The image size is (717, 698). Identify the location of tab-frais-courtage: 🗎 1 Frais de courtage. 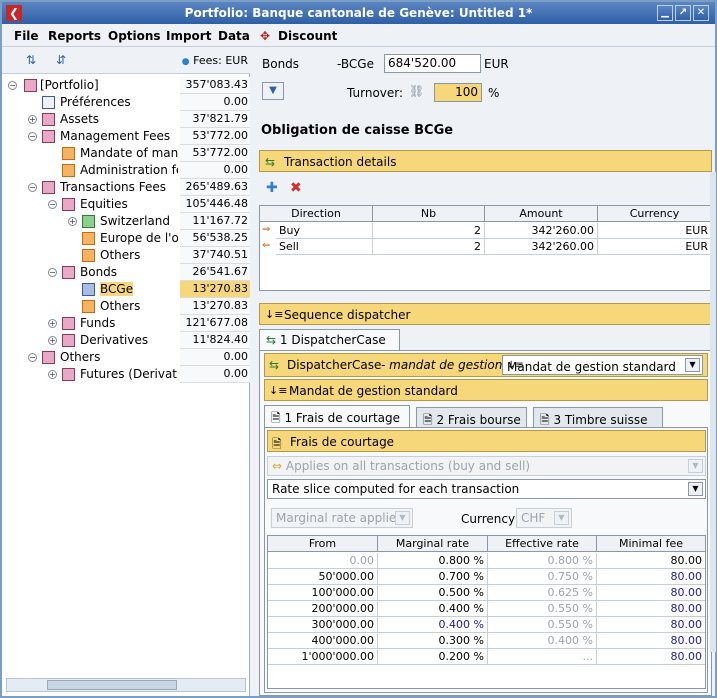
(337, 416).